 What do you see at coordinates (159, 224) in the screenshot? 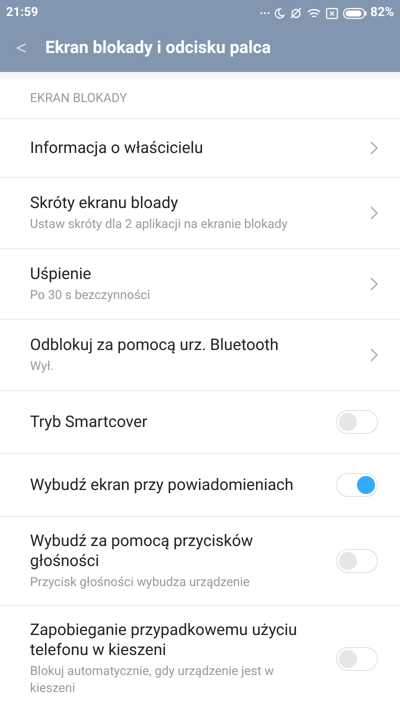
I see `row-subtitle: Ustaw skróty dla 2 aplikacji na ekranie blokady` at bounding box center [159, 224].